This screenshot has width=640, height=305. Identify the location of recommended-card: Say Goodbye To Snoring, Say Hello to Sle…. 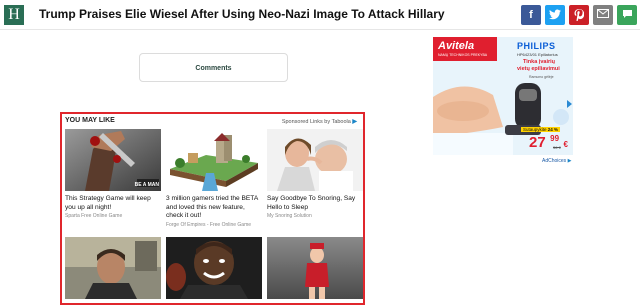
(315, 174).